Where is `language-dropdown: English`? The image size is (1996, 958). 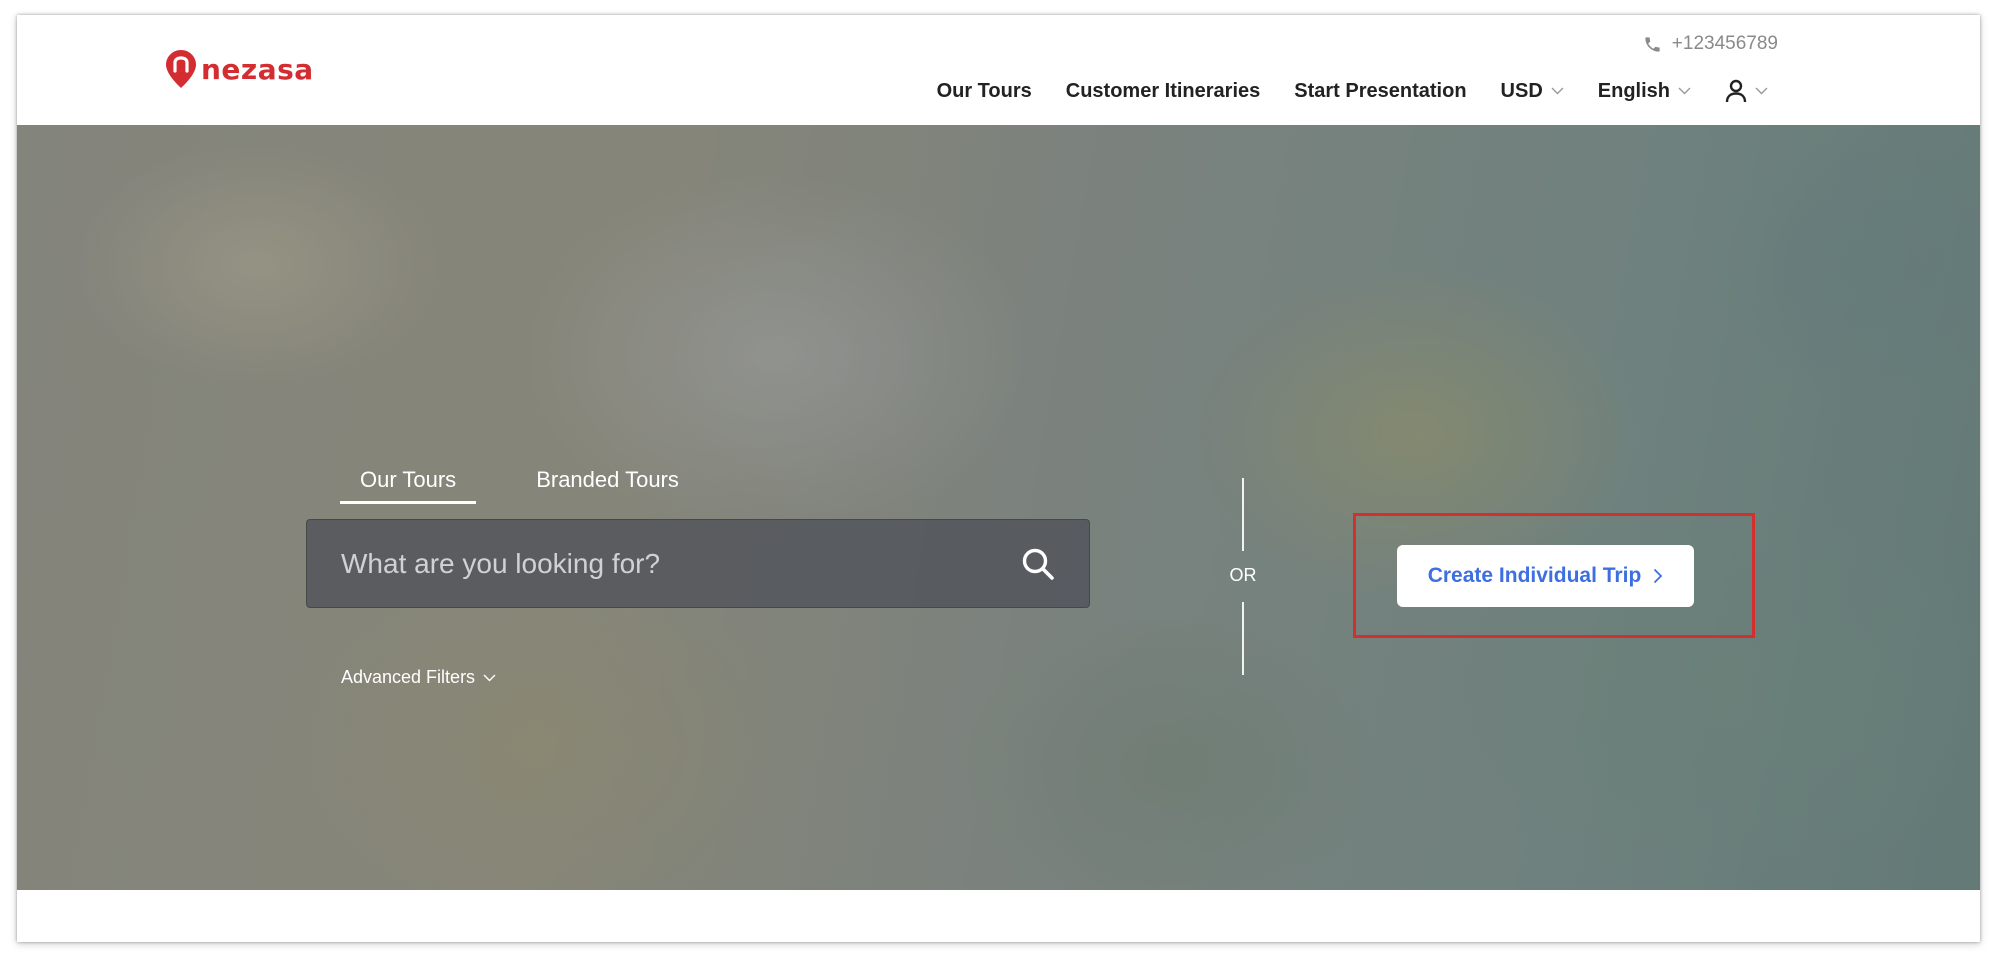 language-dropdown: English is located at coordinates (1644, 91).